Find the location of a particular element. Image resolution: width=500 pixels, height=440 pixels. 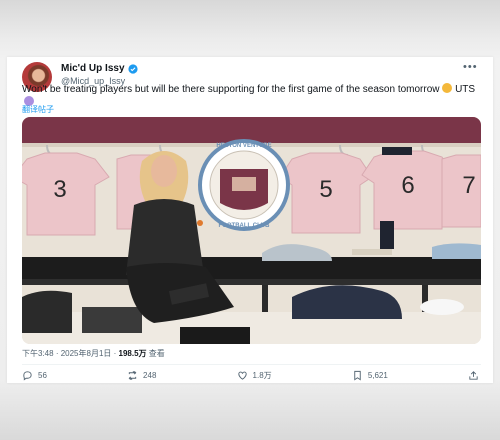

action-bar: 56 248 1.8万 5,621 is located at coordinates (250, 375).